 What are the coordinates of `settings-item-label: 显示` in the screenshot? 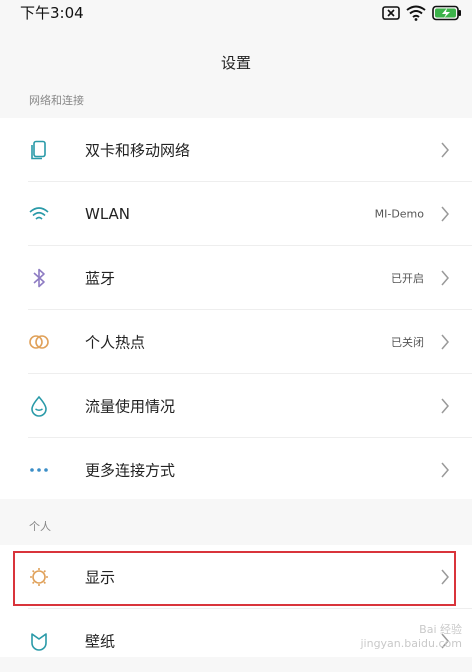 It's located at (100, 577).